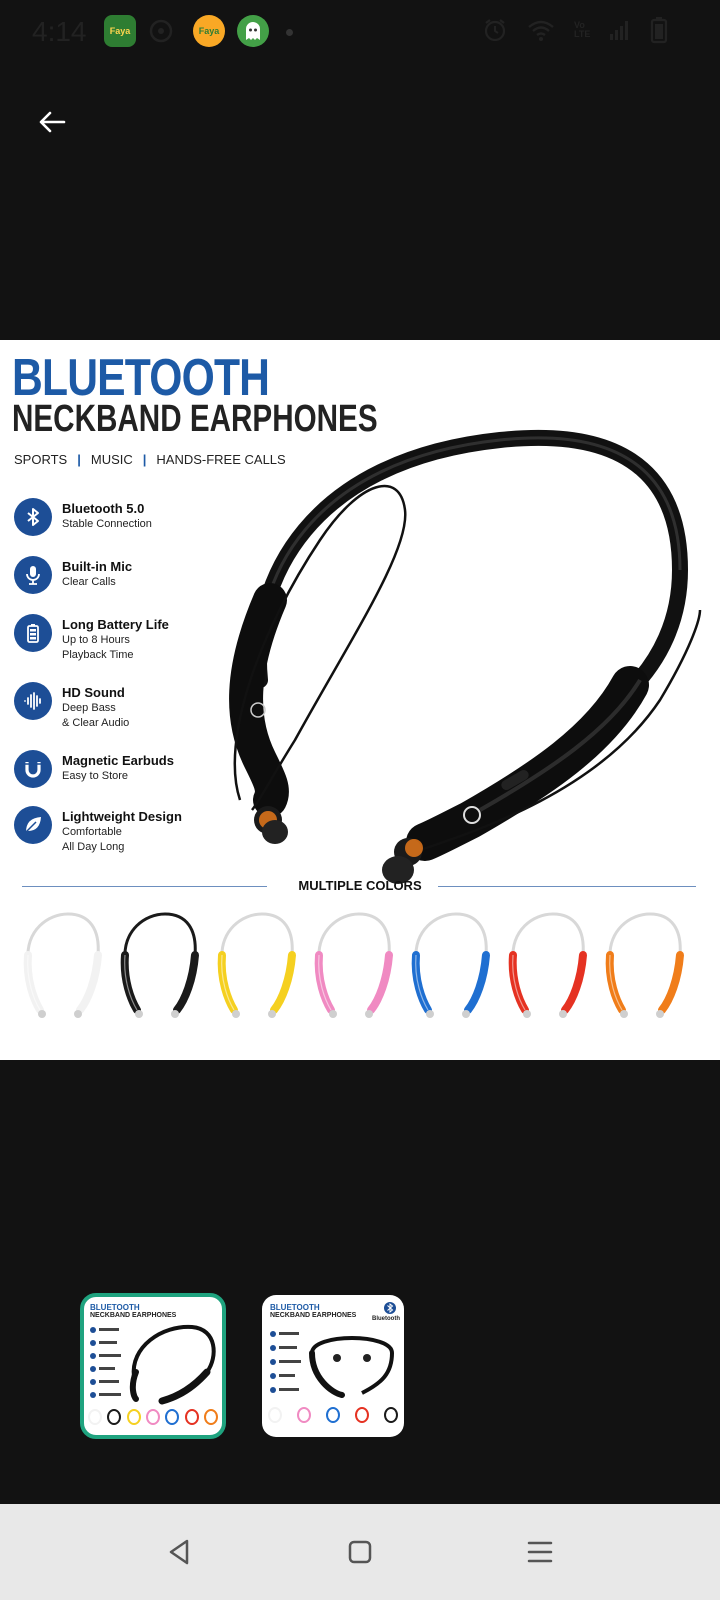 The image size is (720, 1600). Describe the element at coordinates (360, 32) in the screenshot. I see `status-bar: 4:14 Faya Faya Vo LTE` at that location.